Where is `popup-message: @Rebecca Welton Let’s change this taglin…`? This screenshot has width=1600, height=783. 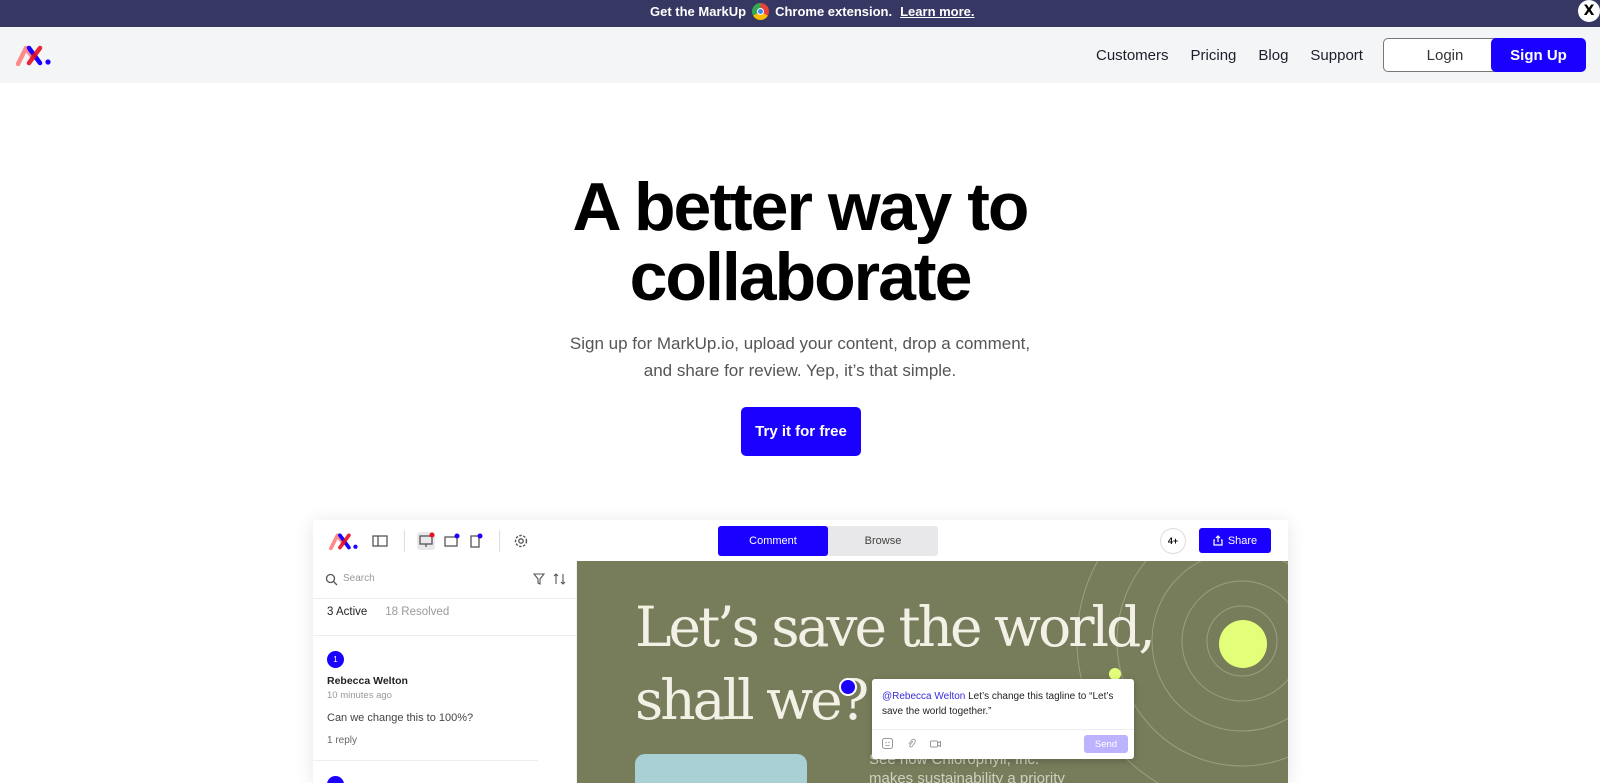
popup-message: @Rebecca Welton Let’s change this taglin… is located at coordinates (1004, 704).